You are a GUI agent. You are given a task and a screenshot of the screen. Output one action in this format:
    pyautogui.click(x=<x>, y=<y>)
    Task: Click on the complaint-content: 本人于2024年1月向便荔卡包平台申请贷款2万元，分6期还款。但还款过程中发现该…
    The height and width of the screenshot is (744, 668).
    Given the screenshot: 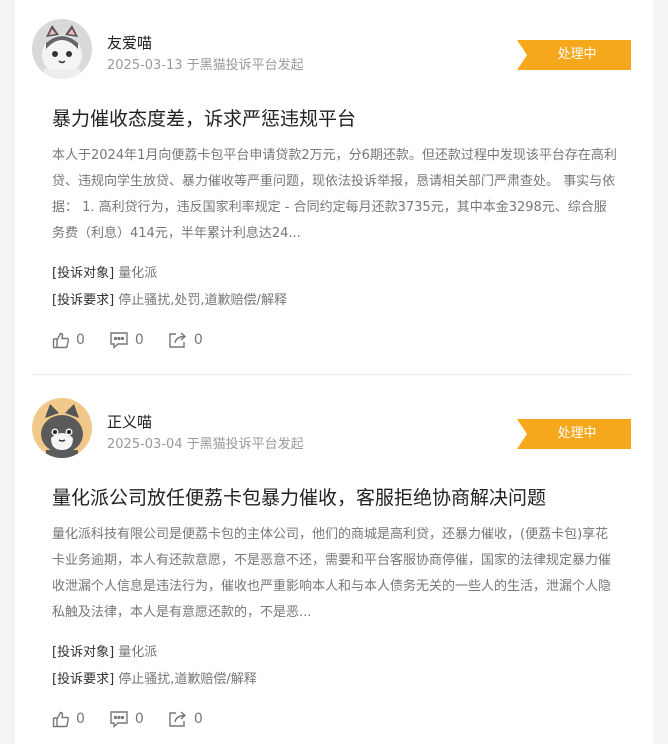 What is the action you would take?
    pyautogui.click(x=334, y=195)
    